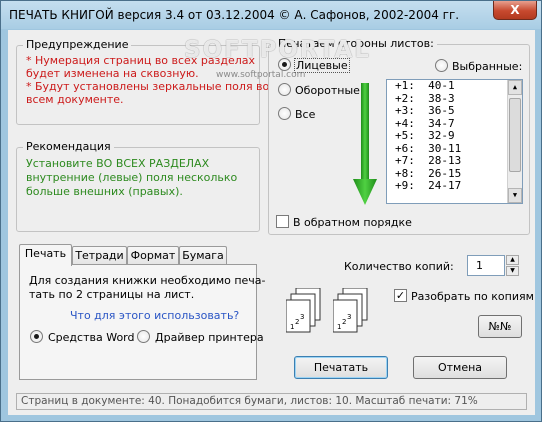 This screenshot has height=422, width=542. Describe the element at coordinates (512, 271) in the screenshot. I see `spin-down-button: ▼` at that location.